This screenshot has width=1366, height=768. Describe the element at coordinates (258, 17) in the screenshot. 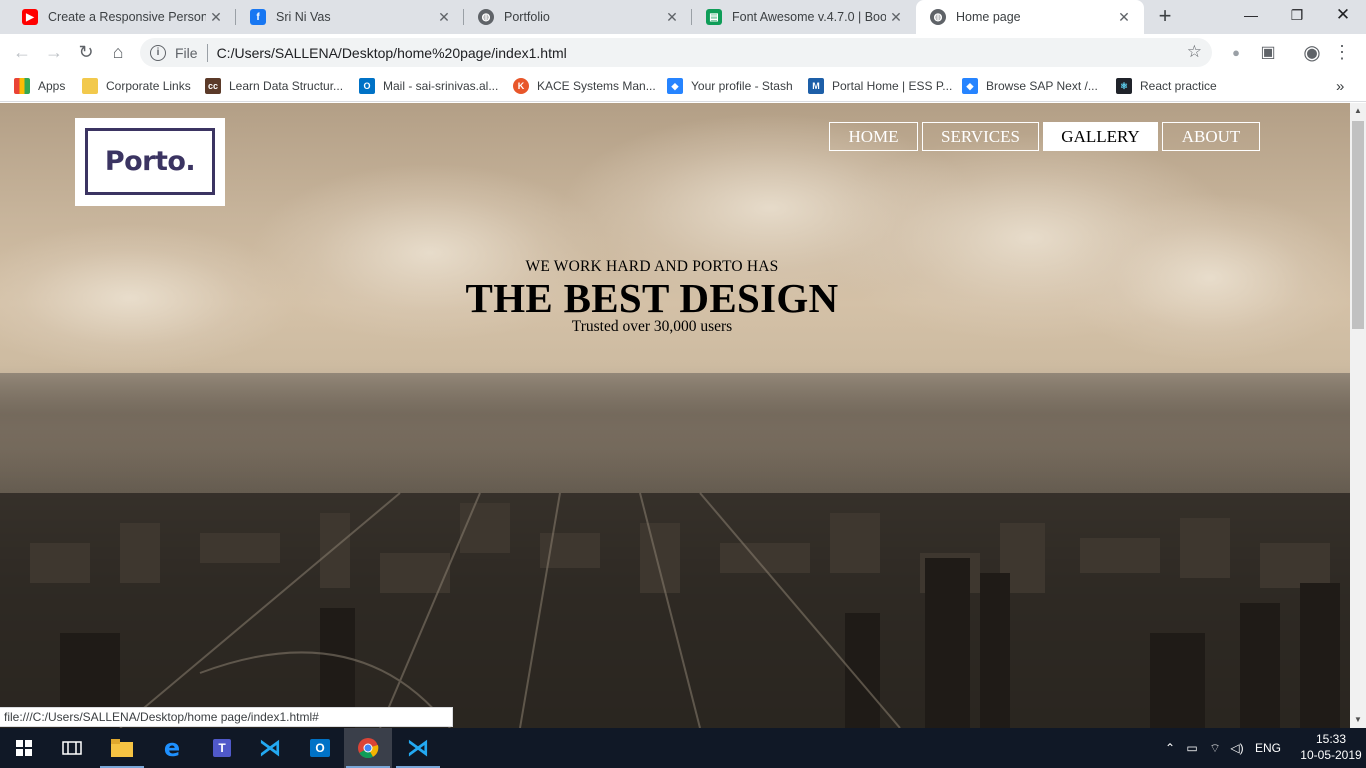

I see `facebook-icon: f` at that location.